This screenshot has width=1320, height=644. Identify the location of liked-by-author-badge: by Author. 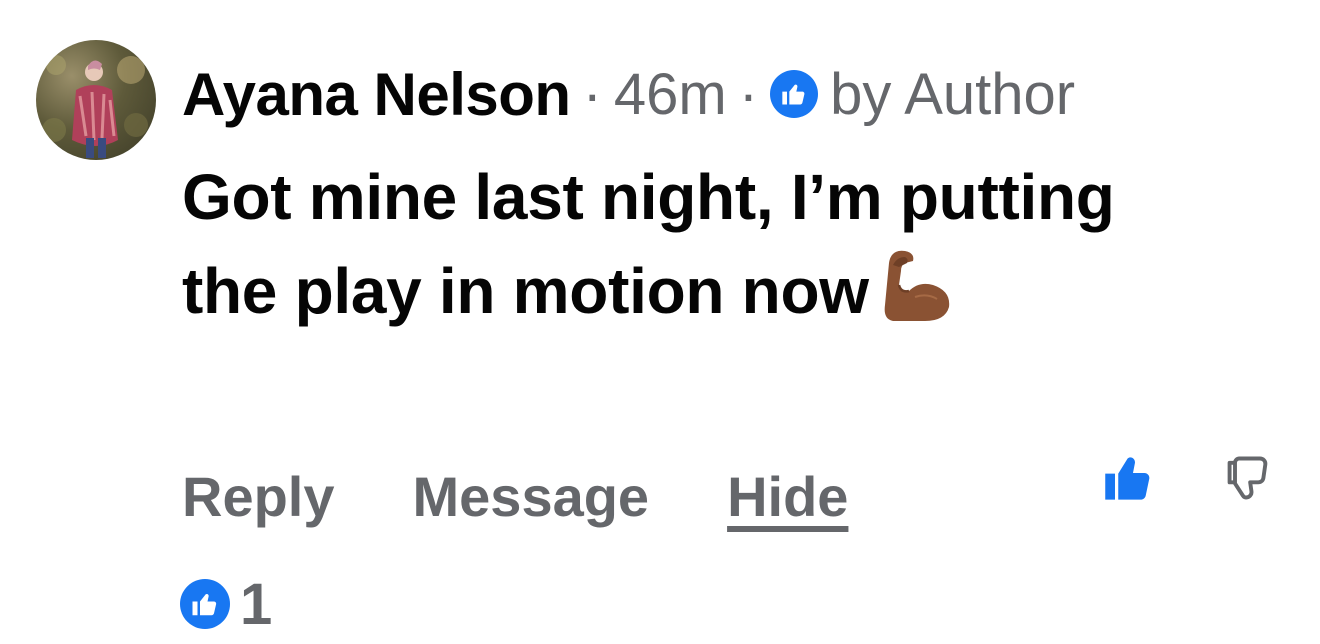
(922, 94).